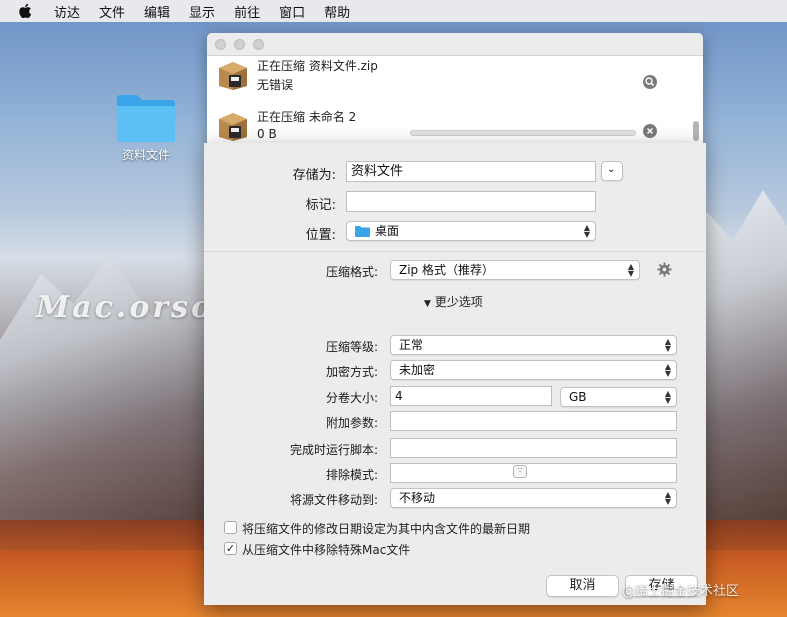 This screenshot has height=617, width=787. Describe the element at coordinates (314, 175) in the screenshot. I see `save-as-label: 存储为:` at that location.